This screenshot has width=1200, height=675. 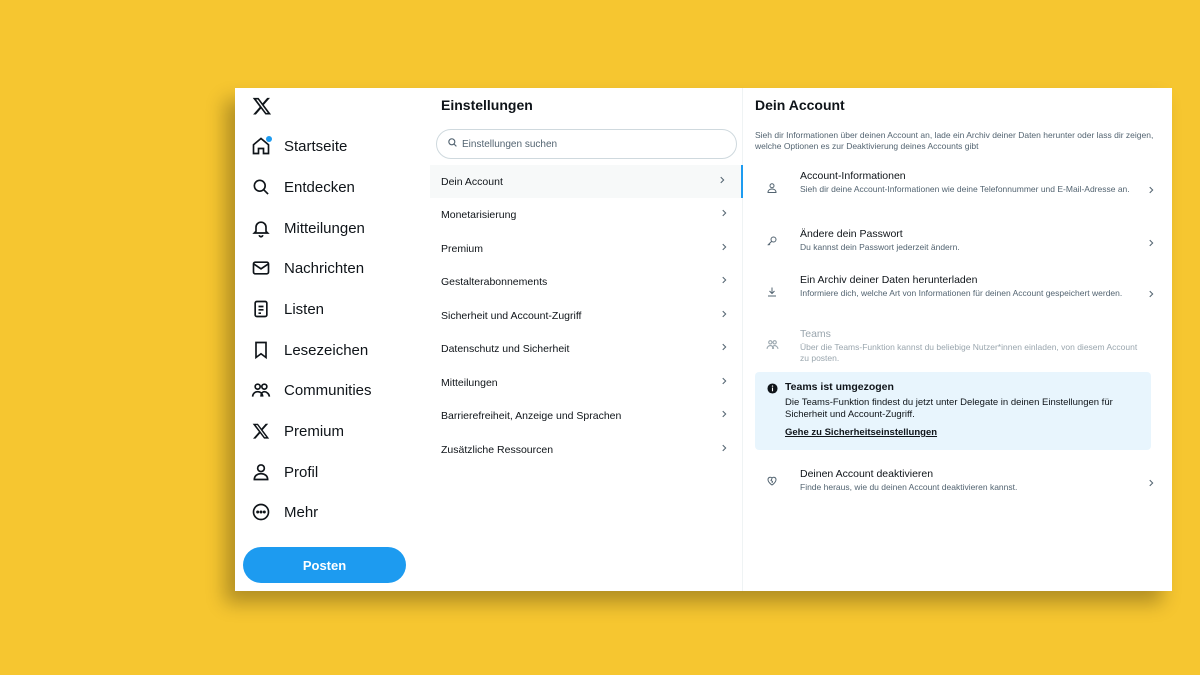 What do you see at coordinates (304, 309) in the screenshot?
I see `nav-label: Listen` at bounding box center [304, 309].